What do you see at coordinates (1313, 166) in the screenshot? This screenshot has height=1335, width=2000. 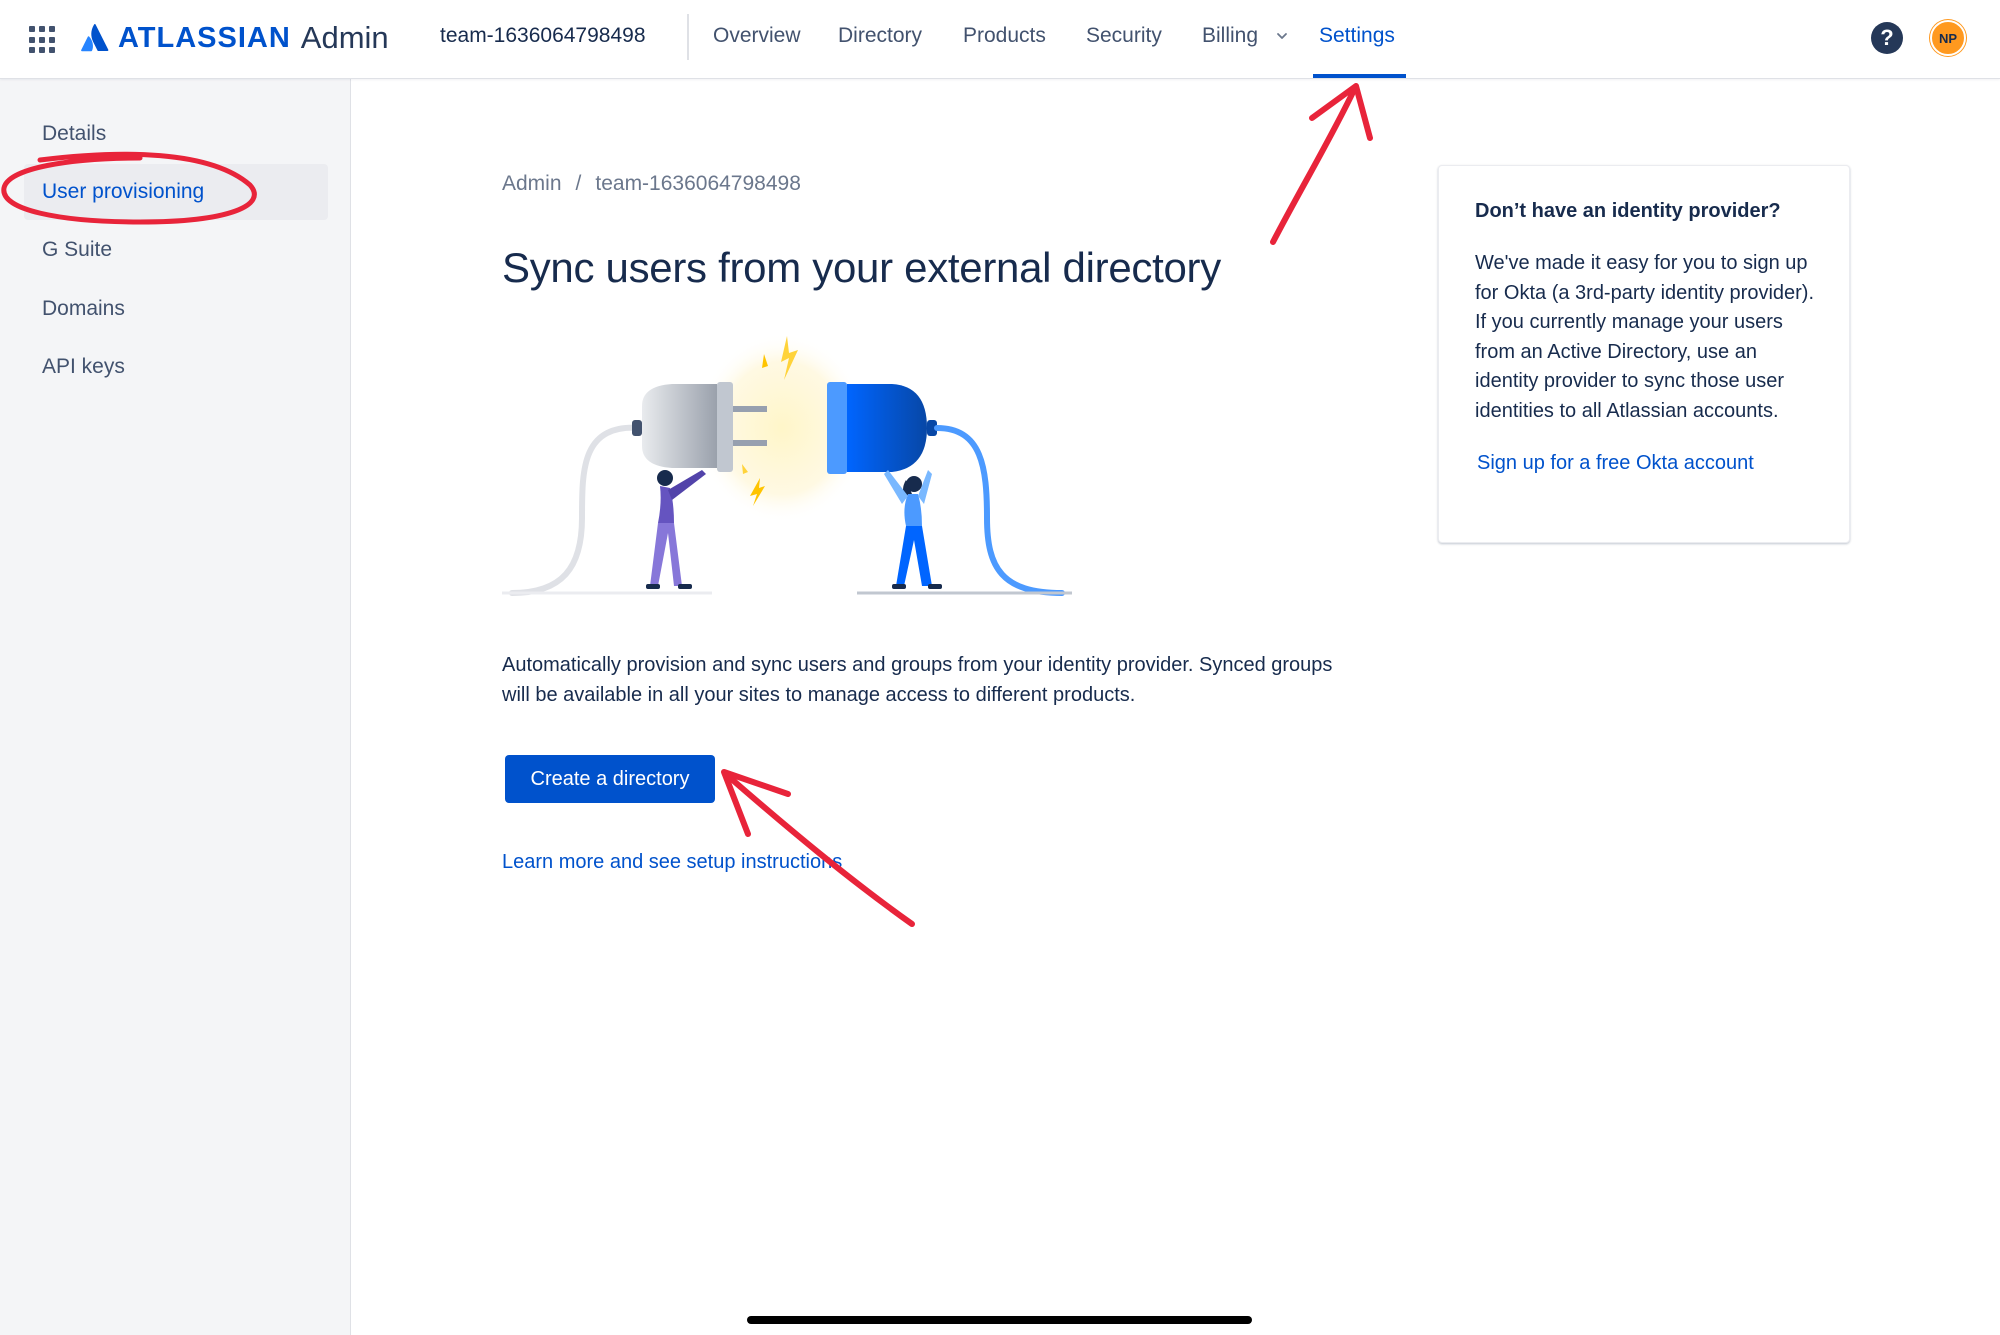 I see `annotation-arrow-settings` at bounding box center [1313, 166].